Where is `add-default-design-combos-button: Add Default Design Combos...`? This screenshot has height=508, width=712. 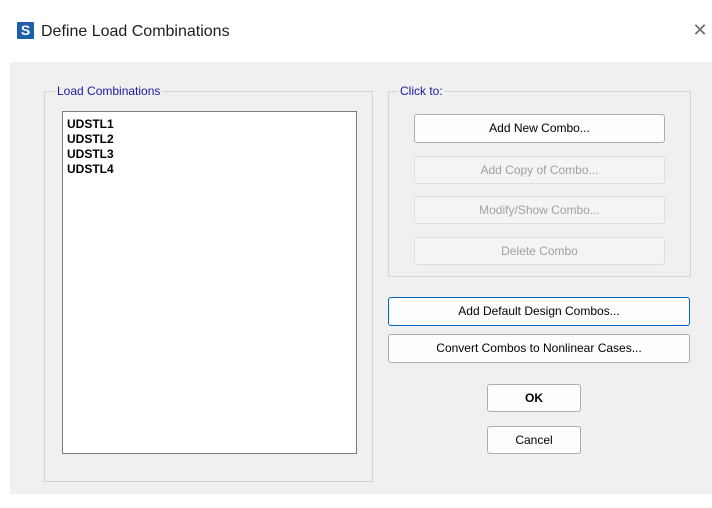 add-default-design-combos-button: Add Default Design Combos... is located at coordinates (539, 311).